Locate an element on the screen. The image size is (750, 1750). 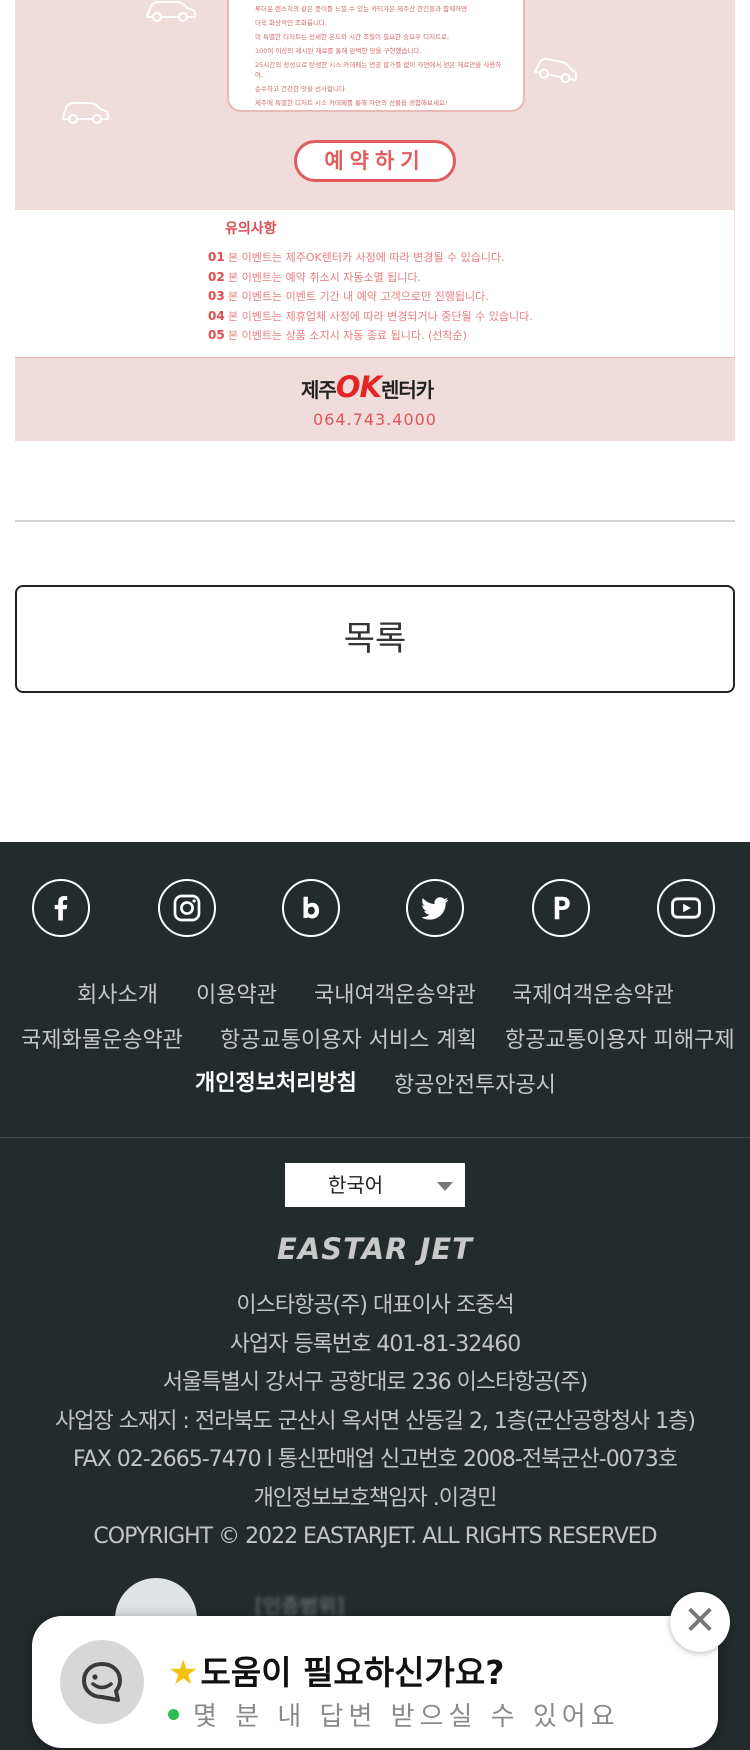
list-button: 목록 is located at coordinates (375, 639).